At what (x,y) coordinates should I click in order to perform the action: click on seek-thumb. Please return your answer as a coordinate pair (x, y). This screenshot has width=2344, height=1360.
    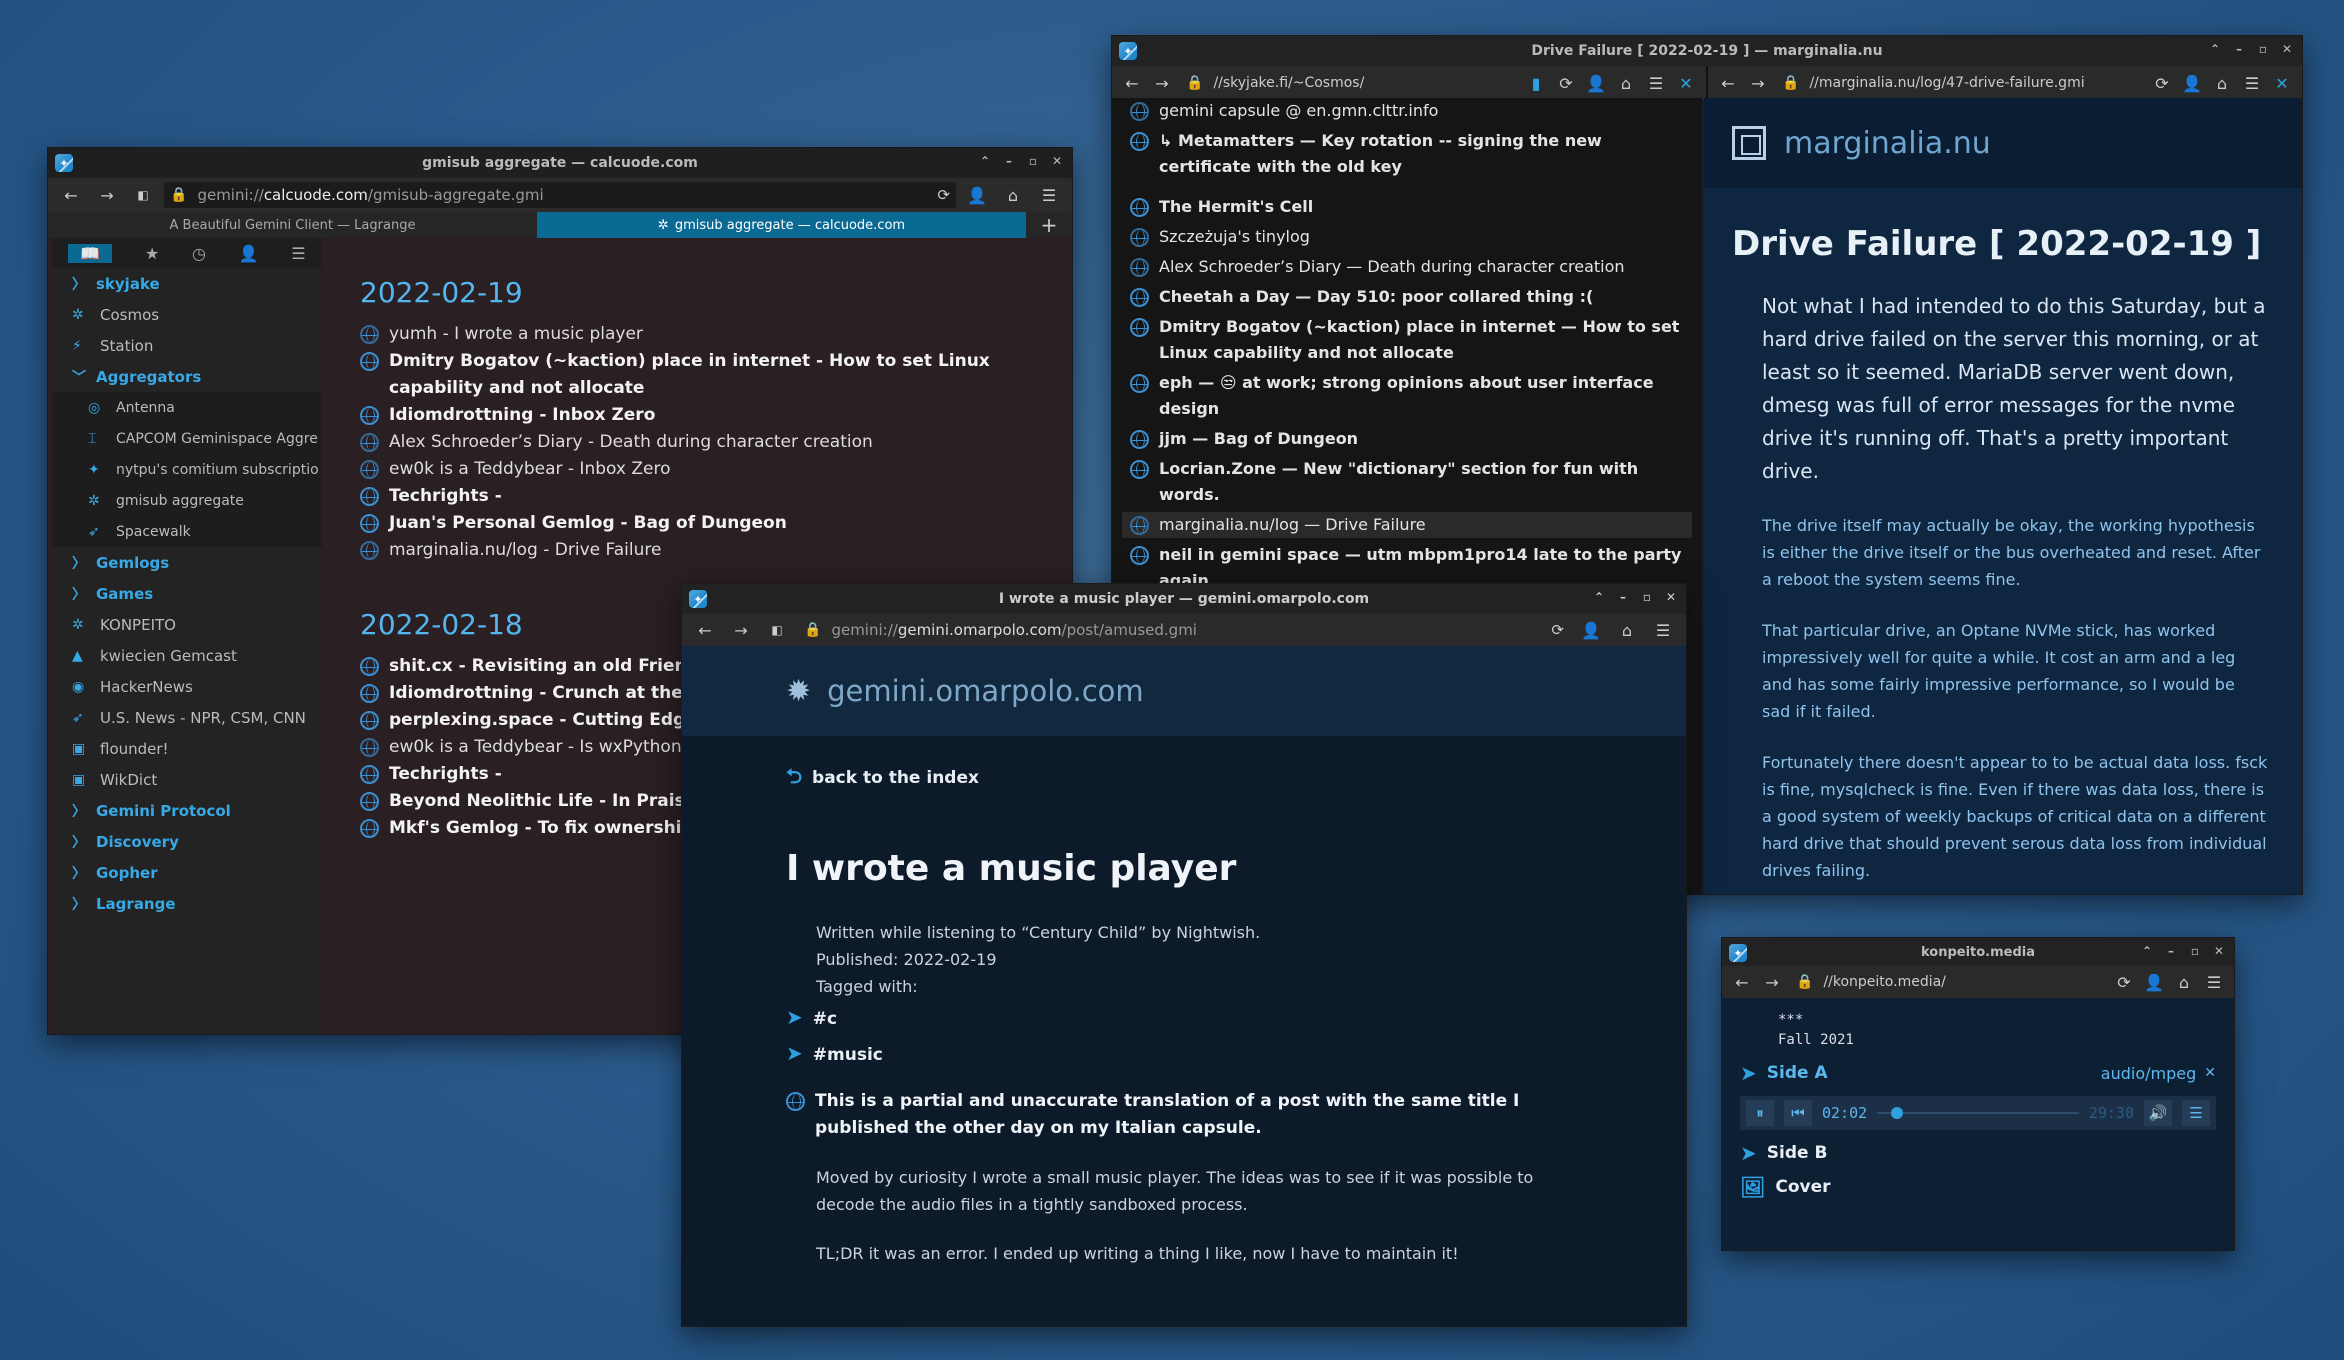
    Looking at the image, I should click on (1897, 1113).